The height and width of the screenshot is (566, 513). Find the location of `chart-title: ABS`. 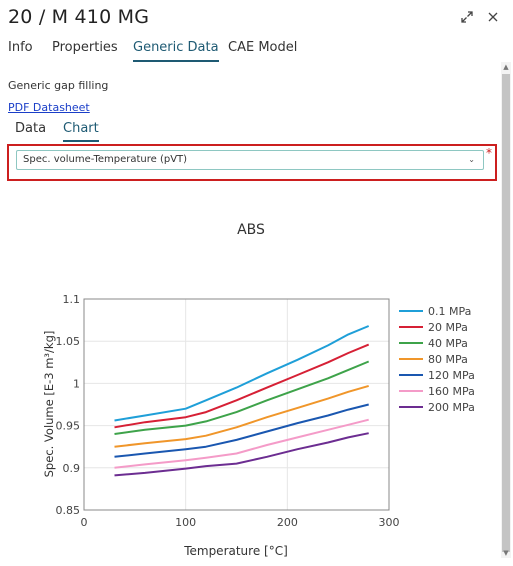

chart-title: ABS is located at coordinates (251, 230).